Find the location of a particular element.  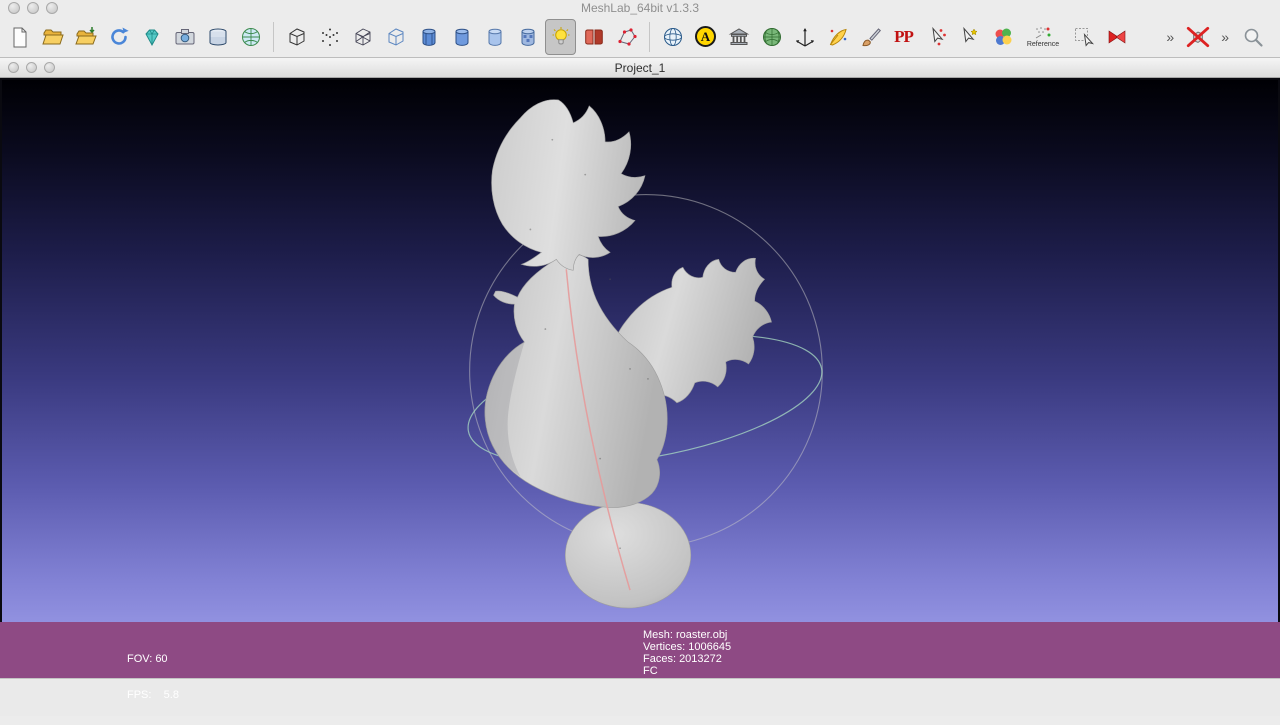

bounding-box-icon is located at coordinates (296, 36).